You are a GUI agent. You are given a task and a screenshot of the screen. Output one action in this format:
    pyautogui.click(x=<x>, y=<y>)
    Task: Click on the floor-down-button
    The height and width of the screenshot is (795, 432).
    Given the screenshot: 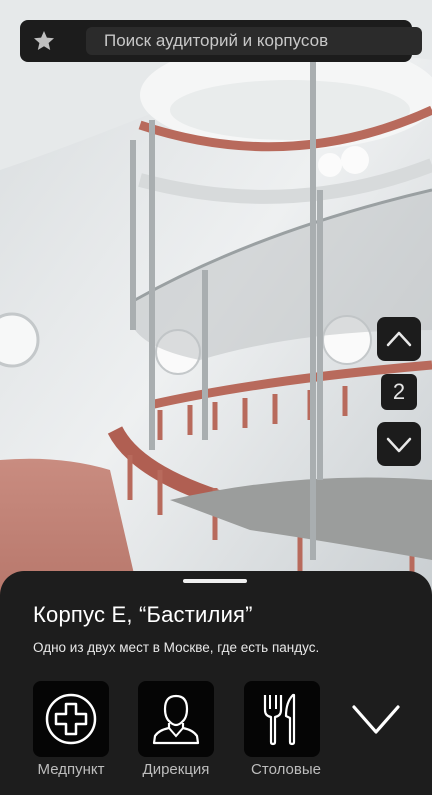 What is the action you would take?
    pyautogui.click(x=399, y=444)
    